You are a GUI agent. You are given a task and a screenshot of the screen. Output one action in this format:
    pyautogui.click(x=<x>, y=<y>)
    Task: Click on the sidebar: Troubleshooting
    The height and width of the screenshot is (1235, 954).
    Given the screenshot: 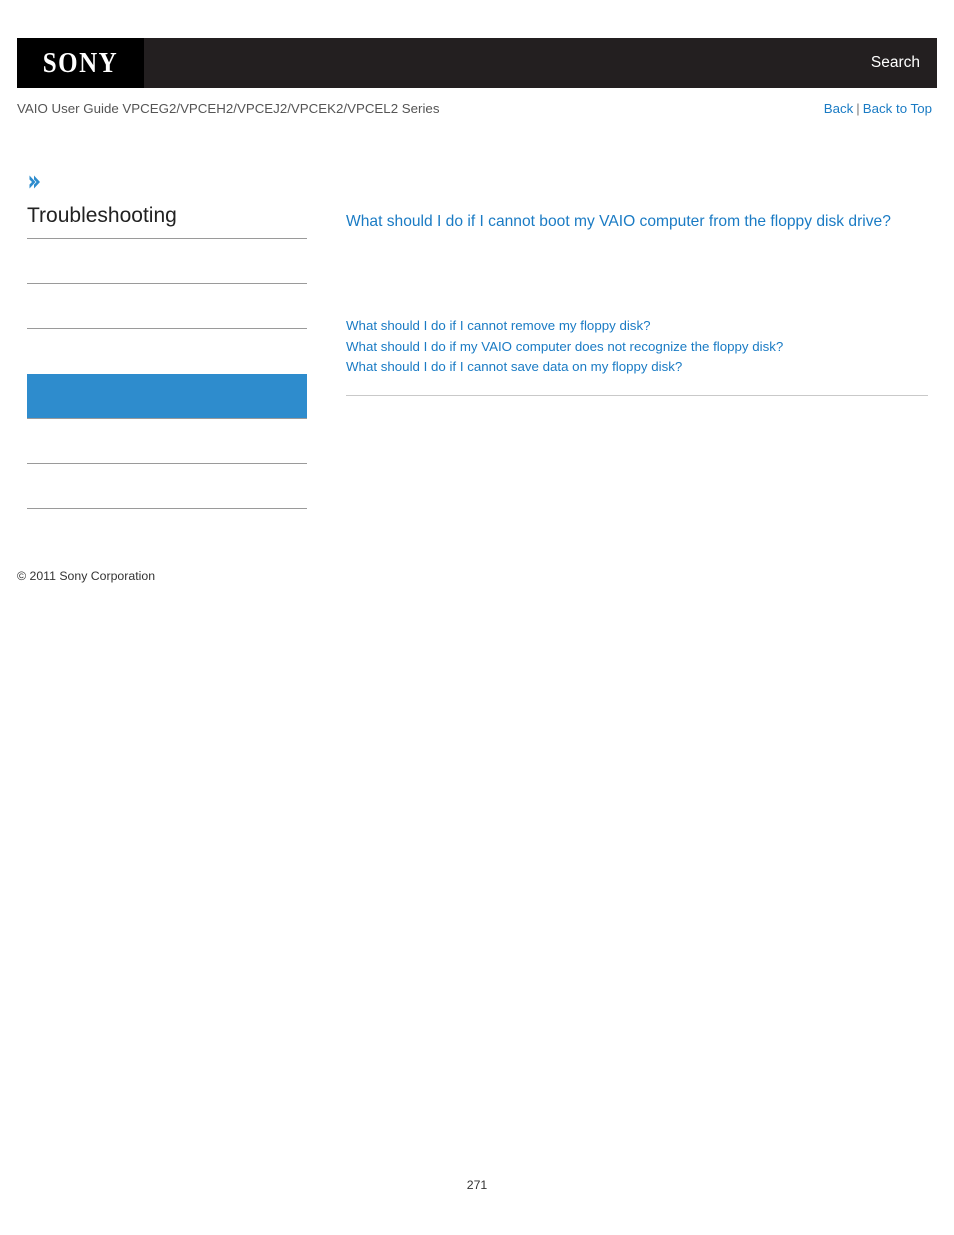 What is the action you would take?
    pyautogui.click(x=167, y=338)
    